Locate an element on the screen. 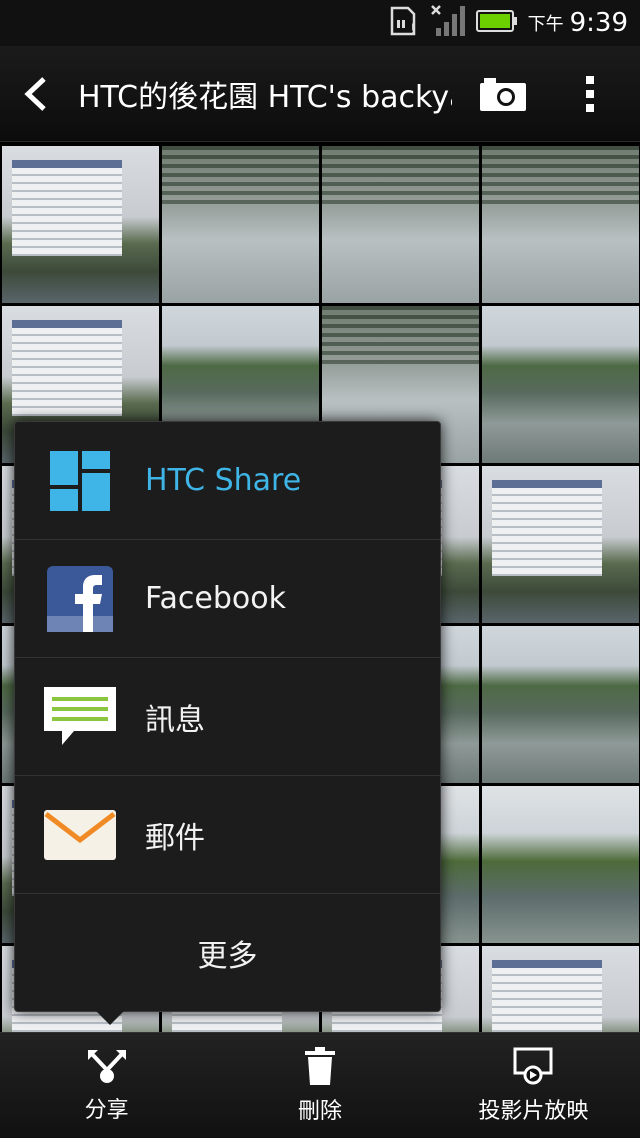  share-item-facebook: Facebook is located at coordinates (227, 599).